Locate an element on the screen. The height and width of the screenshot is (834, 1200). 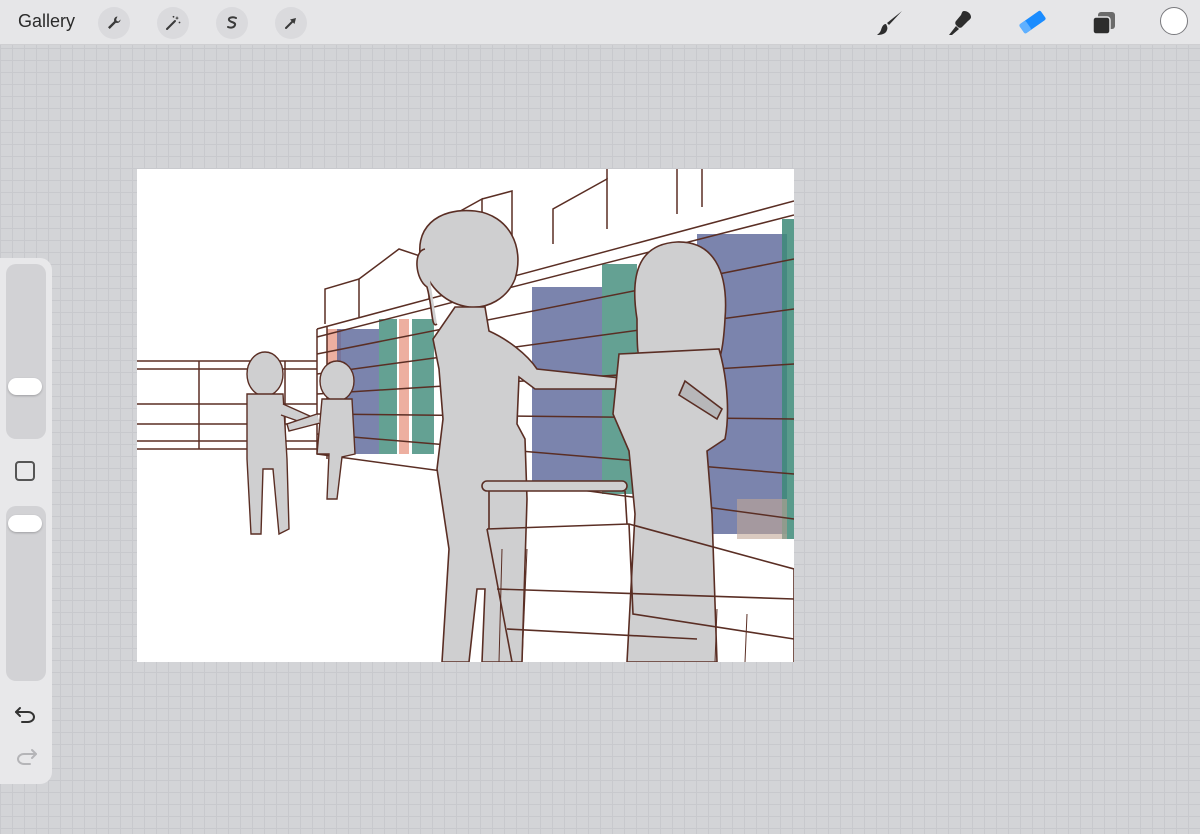
eraser-button is located at coordinates (1032, 23).